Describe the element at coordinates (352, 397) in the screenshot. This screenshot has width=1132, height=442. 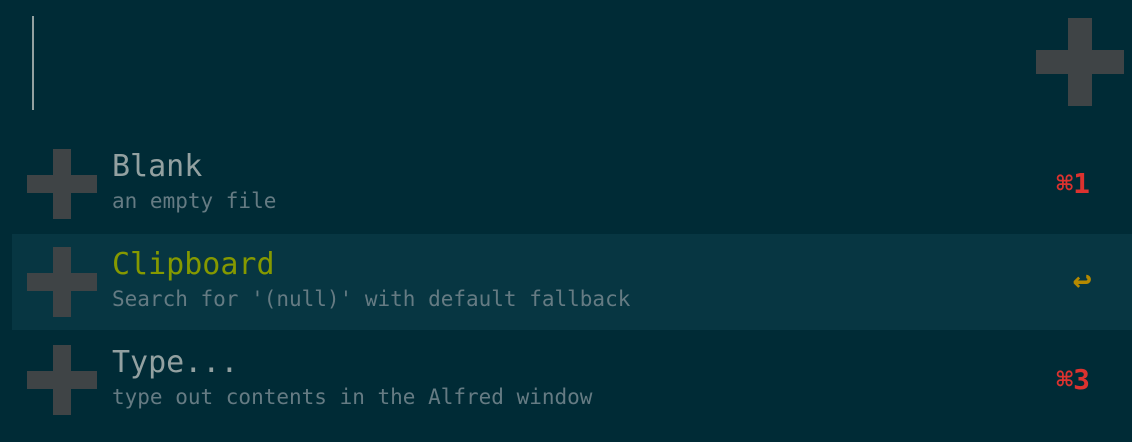
I see `result-subtitle: type out contents in the Alfred window` at that location.